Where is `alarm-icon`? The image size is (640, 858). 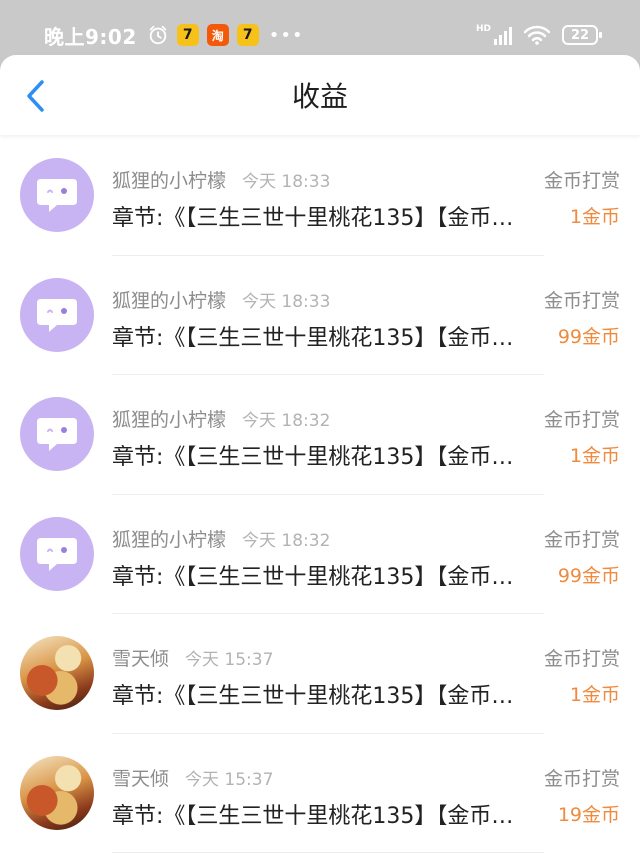
alarm-icon is located at coordinates (157, 35).